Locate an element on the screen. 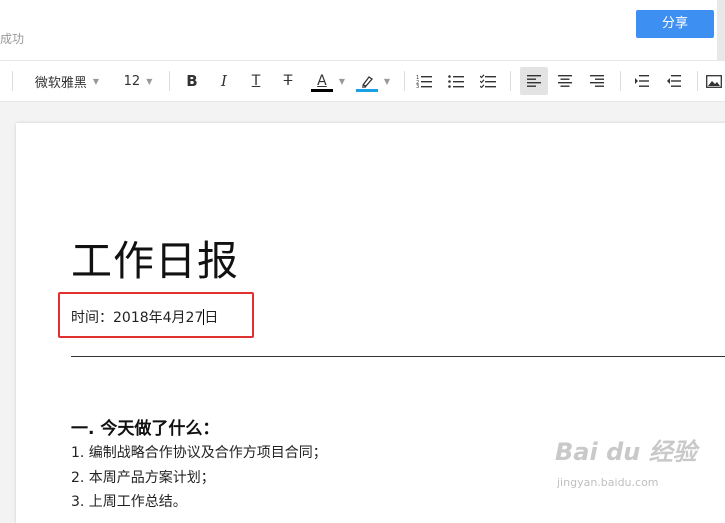  align-right-icon is located at coordinates (597, 81).